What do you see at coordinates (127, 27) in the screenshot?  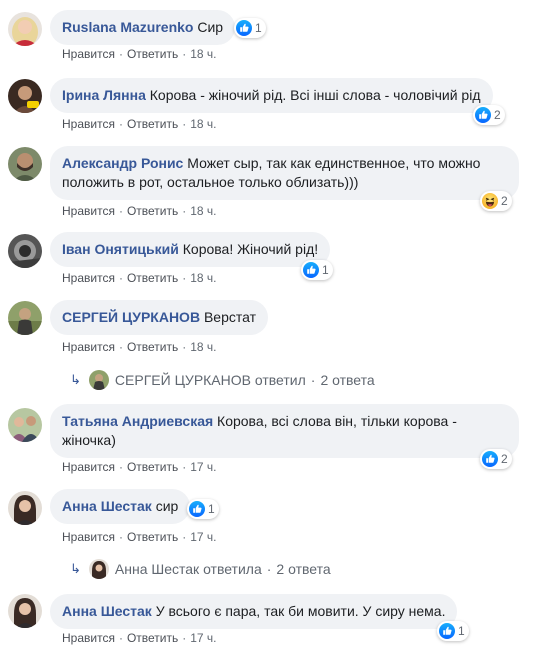 I see `comment-author: Ruslana Mazurenko` at bounding box center [127, 27].